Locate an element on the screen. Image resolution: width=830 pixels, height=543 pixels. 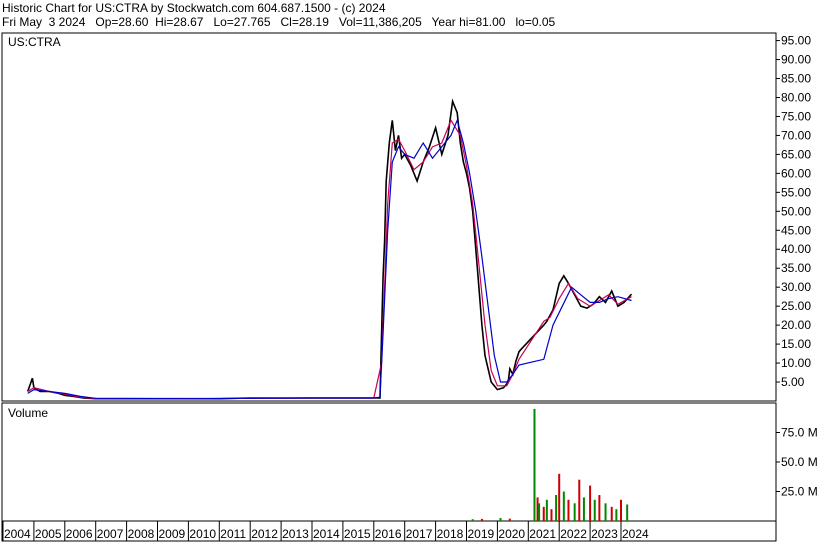
year-tick-label: 2008 is located at coordinates (141, 534).